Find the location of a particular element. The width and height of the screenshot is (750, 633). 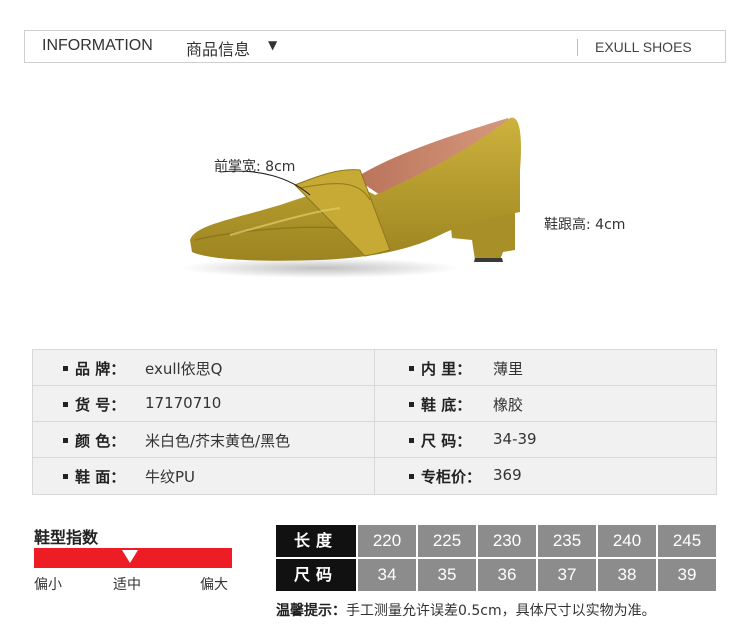

info-value: 米白色/芥末黄色/黑色 is located at coordinates (218, 441).